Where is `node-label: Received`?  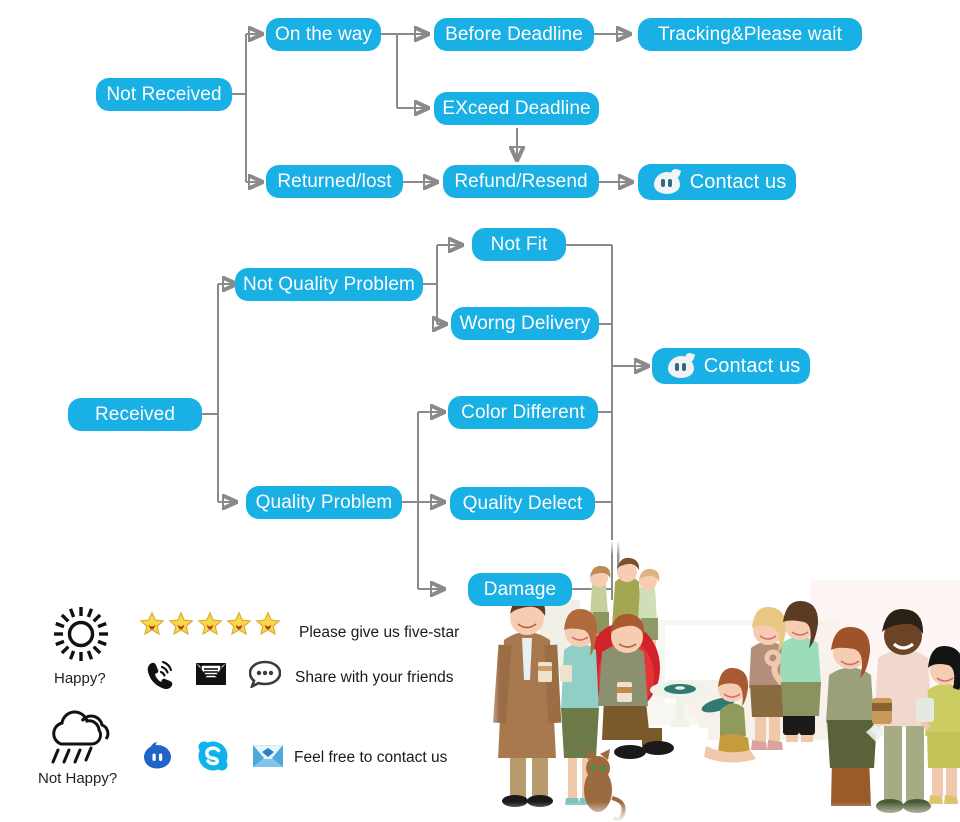 node-label: Received is located at coordinates (134, 414).